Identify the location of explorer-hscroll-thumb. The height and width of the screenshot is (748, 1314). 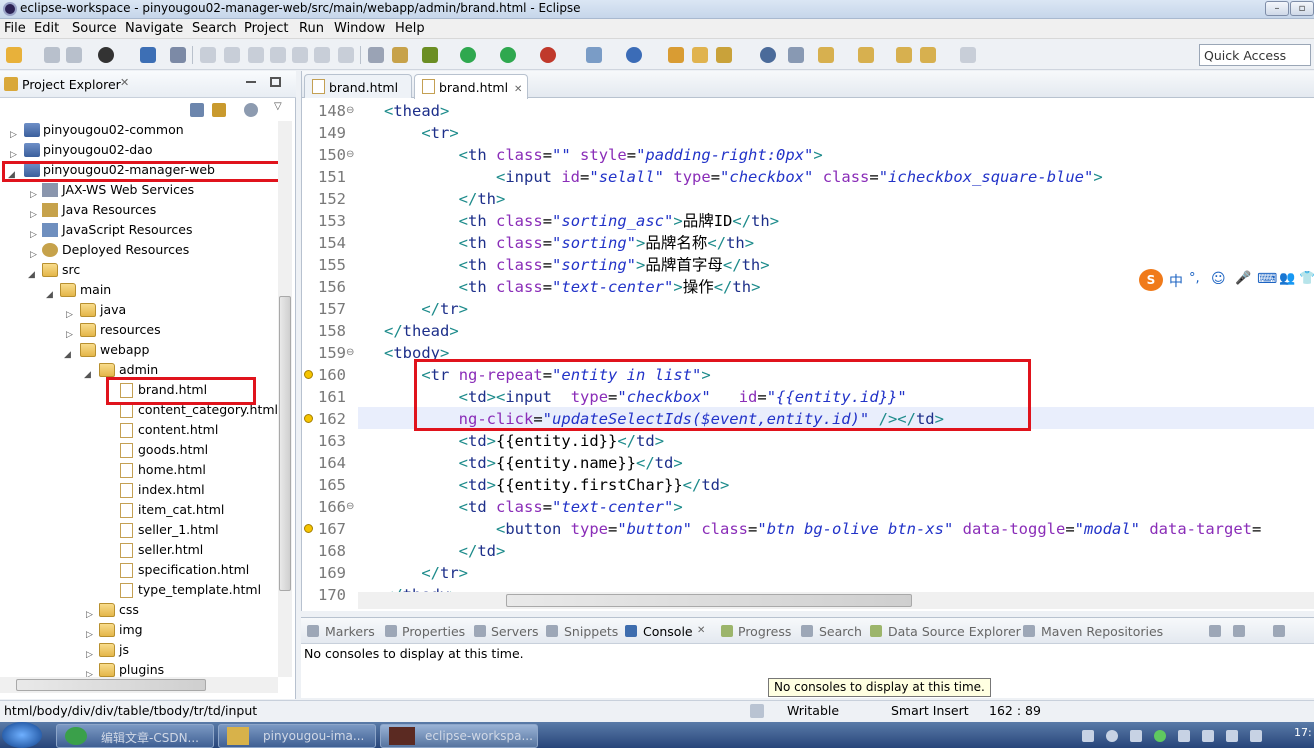
(111, 685).